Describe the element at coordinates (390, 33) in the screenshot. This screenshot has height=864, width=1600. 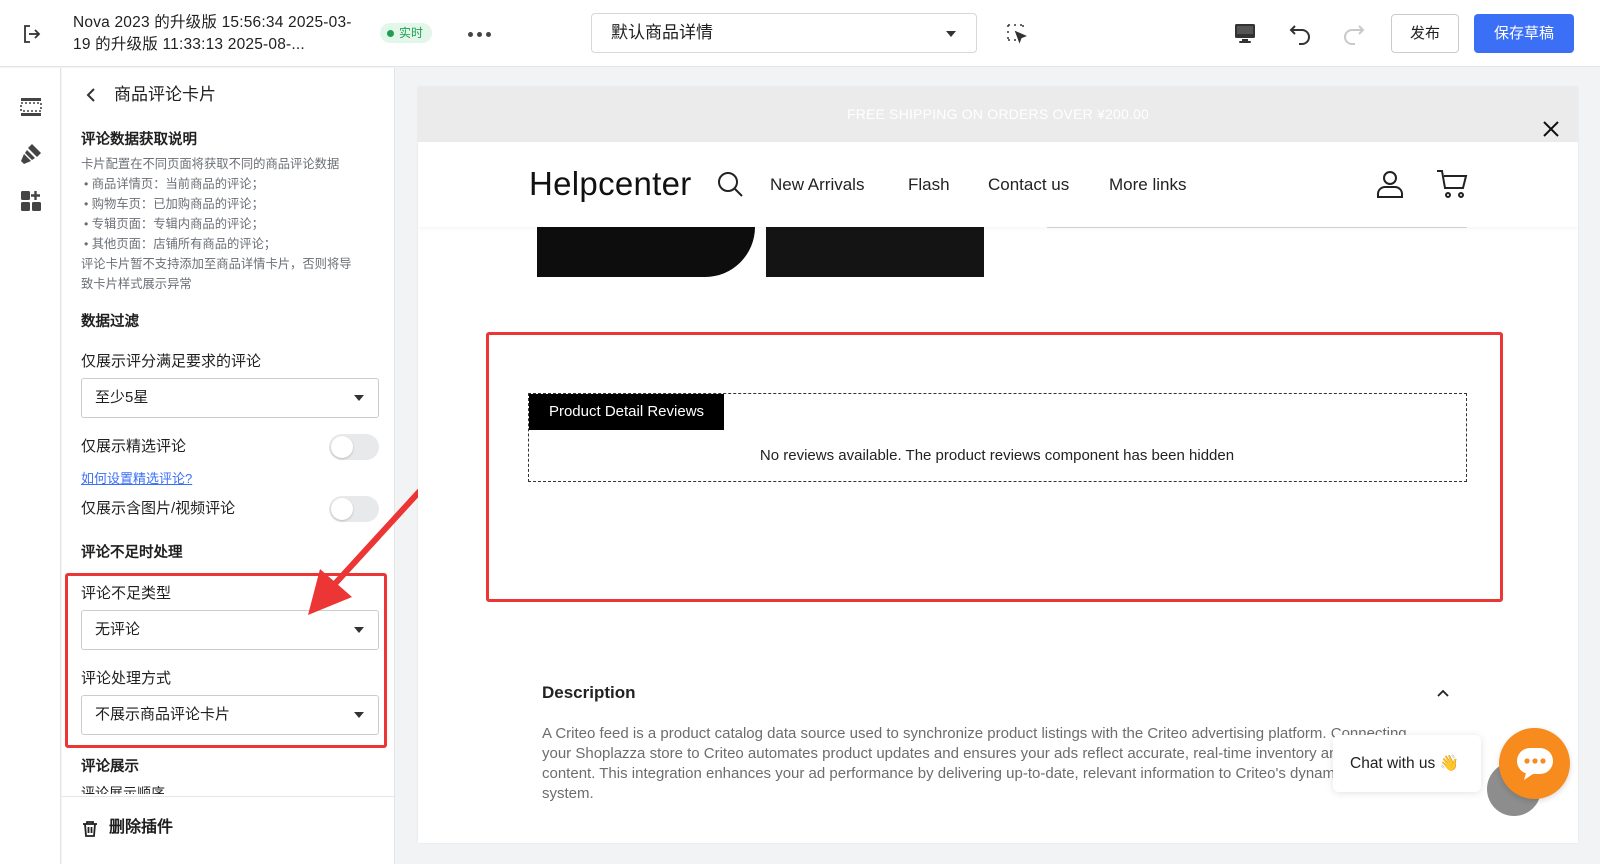
I see `live-dot-icon` at that location.